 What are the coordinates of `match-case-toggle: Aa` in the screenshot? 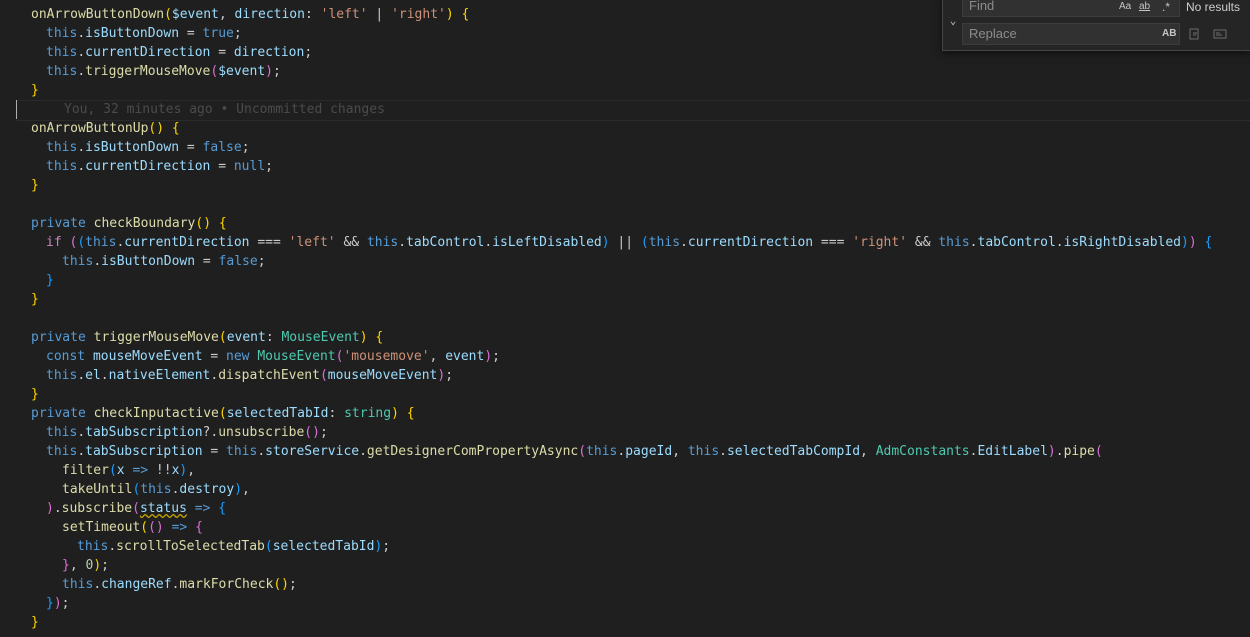 It's located at (1125, 7).